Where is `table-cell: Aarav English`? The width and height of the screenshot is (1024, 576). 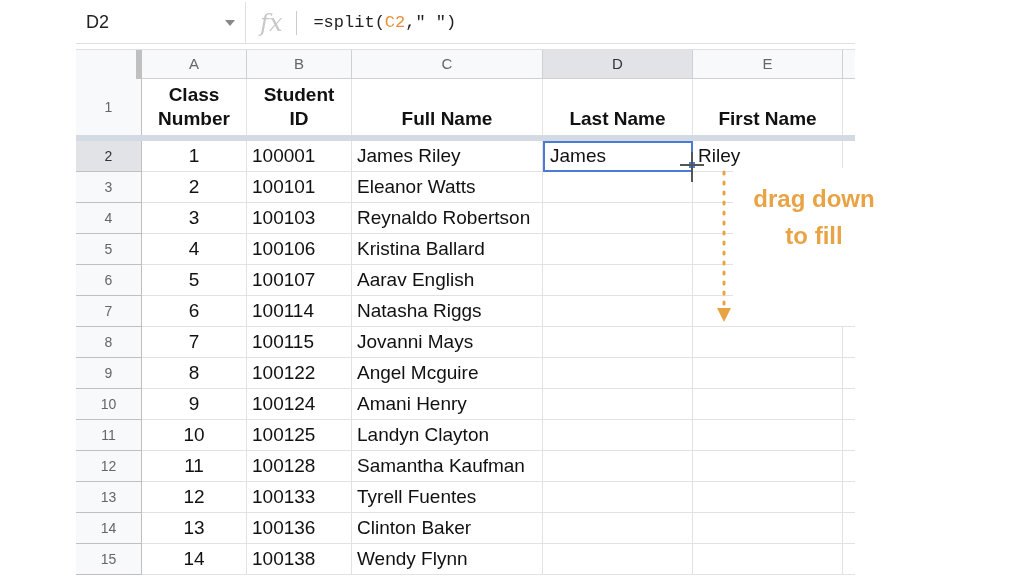
table-cell: Aarav English is located at coordinates (447, 280).